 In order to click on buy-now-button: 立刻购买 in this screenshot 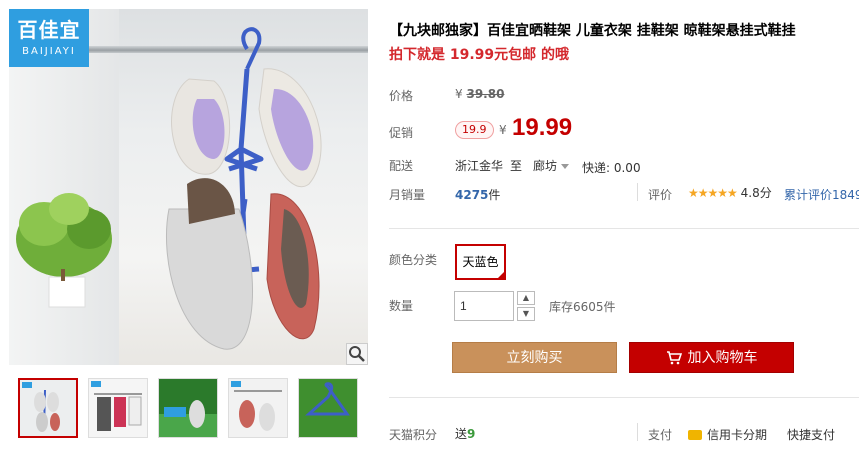, I will do `click(534, 357)`.